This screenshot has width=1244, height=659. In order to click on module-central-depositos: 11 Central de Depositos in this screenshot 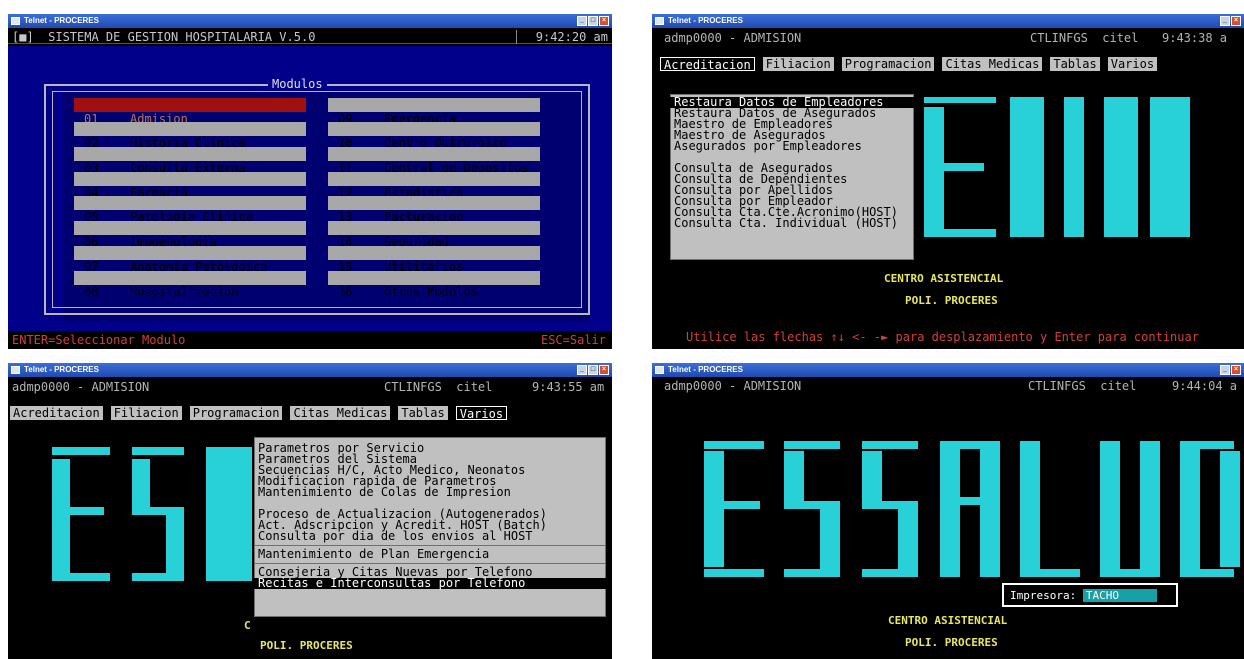, I will do `click(434, 161)`.